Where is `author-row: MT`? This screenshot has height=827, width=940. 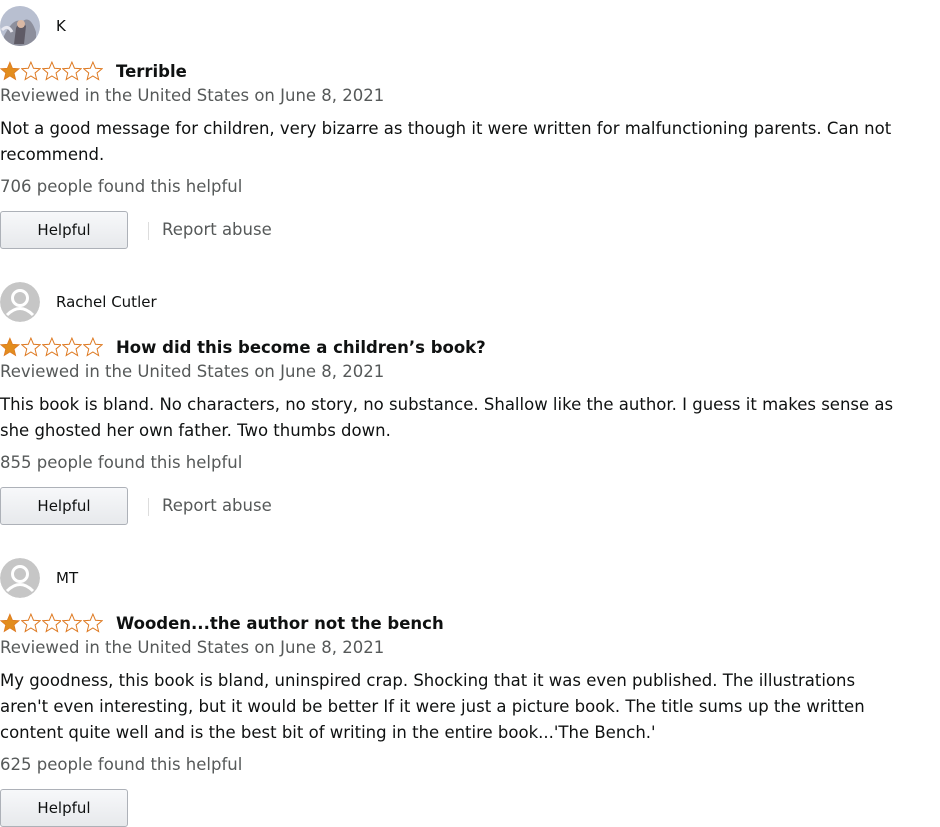 author-row: MT is located at coordinates (39, 578).